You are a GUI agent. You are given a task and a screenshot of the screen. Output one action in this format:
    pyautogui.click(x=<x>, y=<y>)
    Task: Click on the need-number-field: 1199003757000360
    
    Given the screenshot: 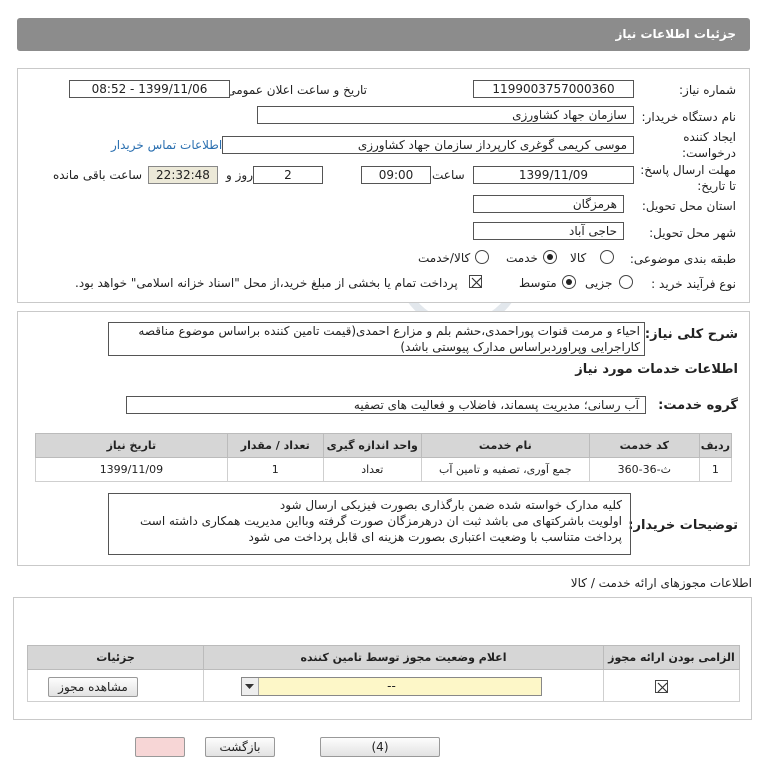 What is the action you would take?
    pyautogui.click(x=553, y=89)
    